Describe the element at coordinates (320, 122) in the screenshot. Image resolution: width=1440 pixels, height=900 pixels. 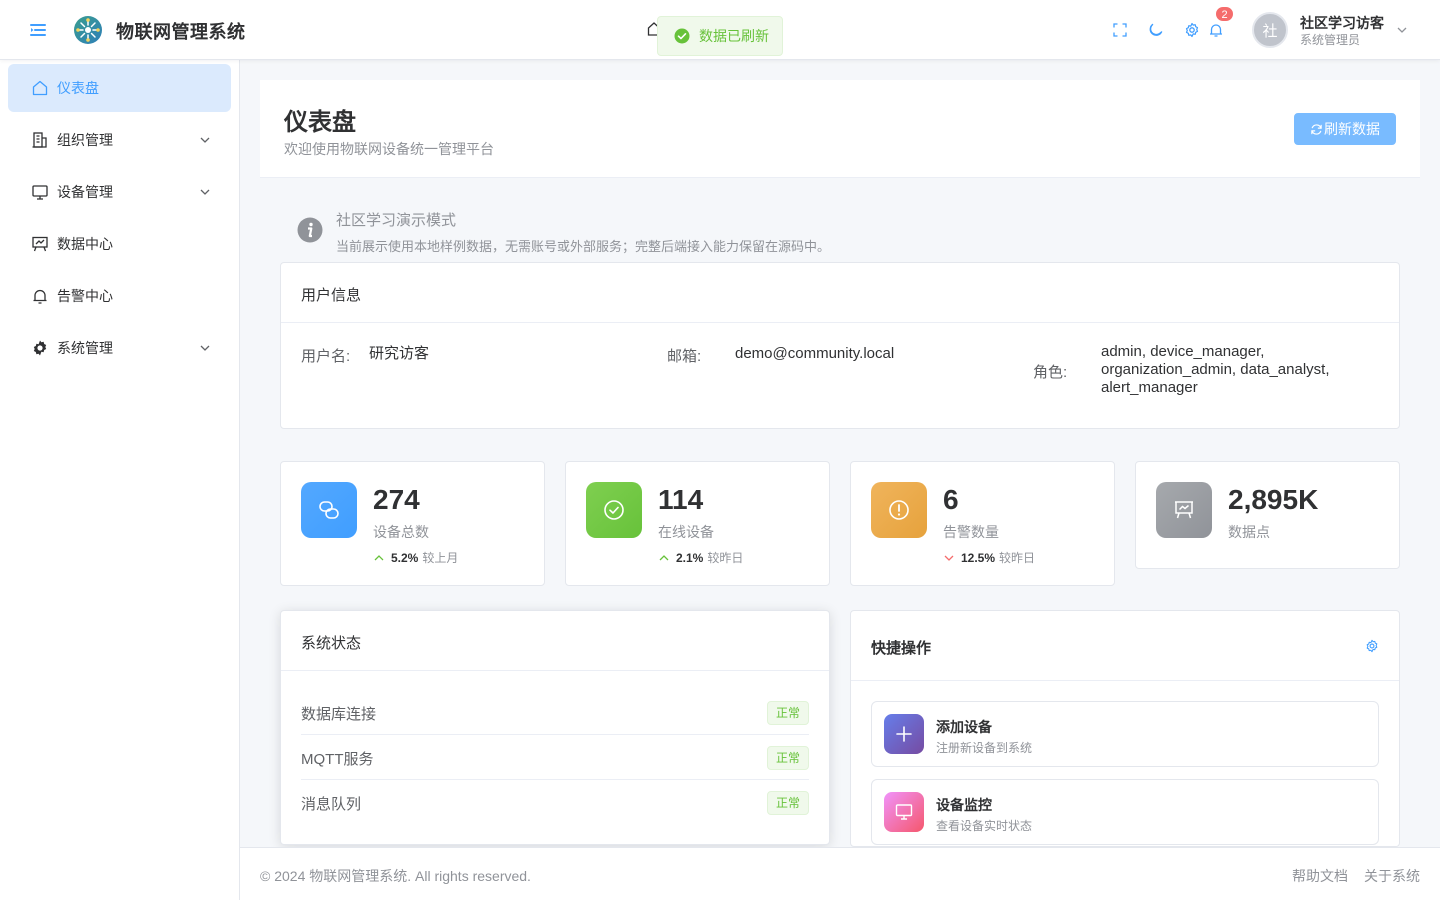
I see `page-title: 仪表盘` at that location.